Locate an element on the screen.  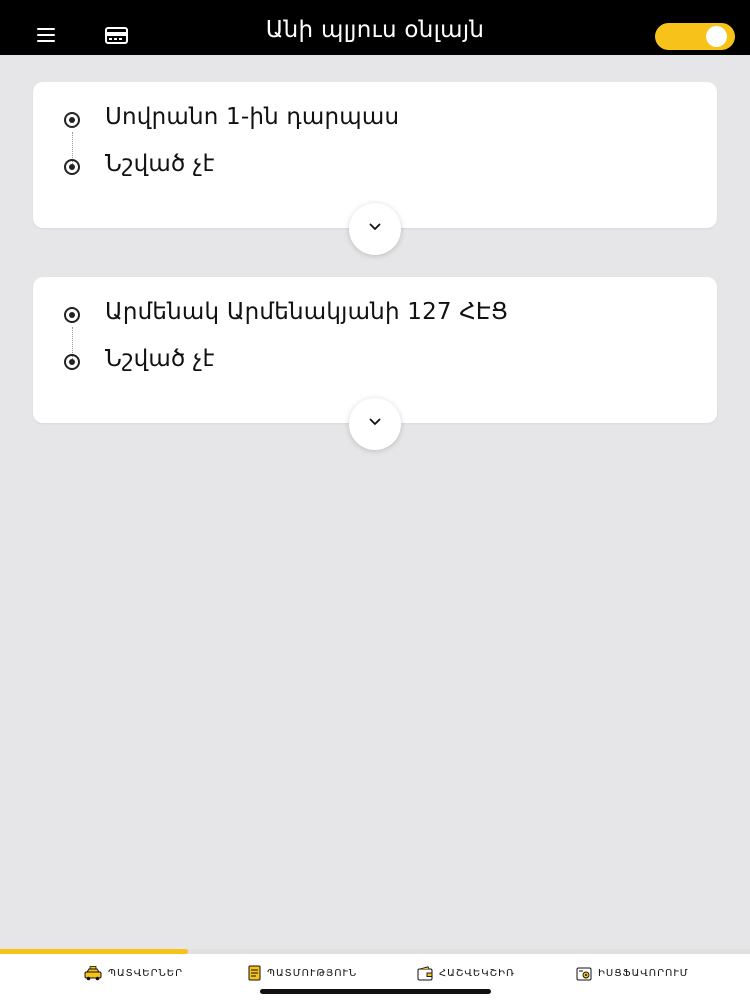
tab-label: ԻՍՑՖԱՎՈՐՈՒՄ is located at coordinates (643, 973).